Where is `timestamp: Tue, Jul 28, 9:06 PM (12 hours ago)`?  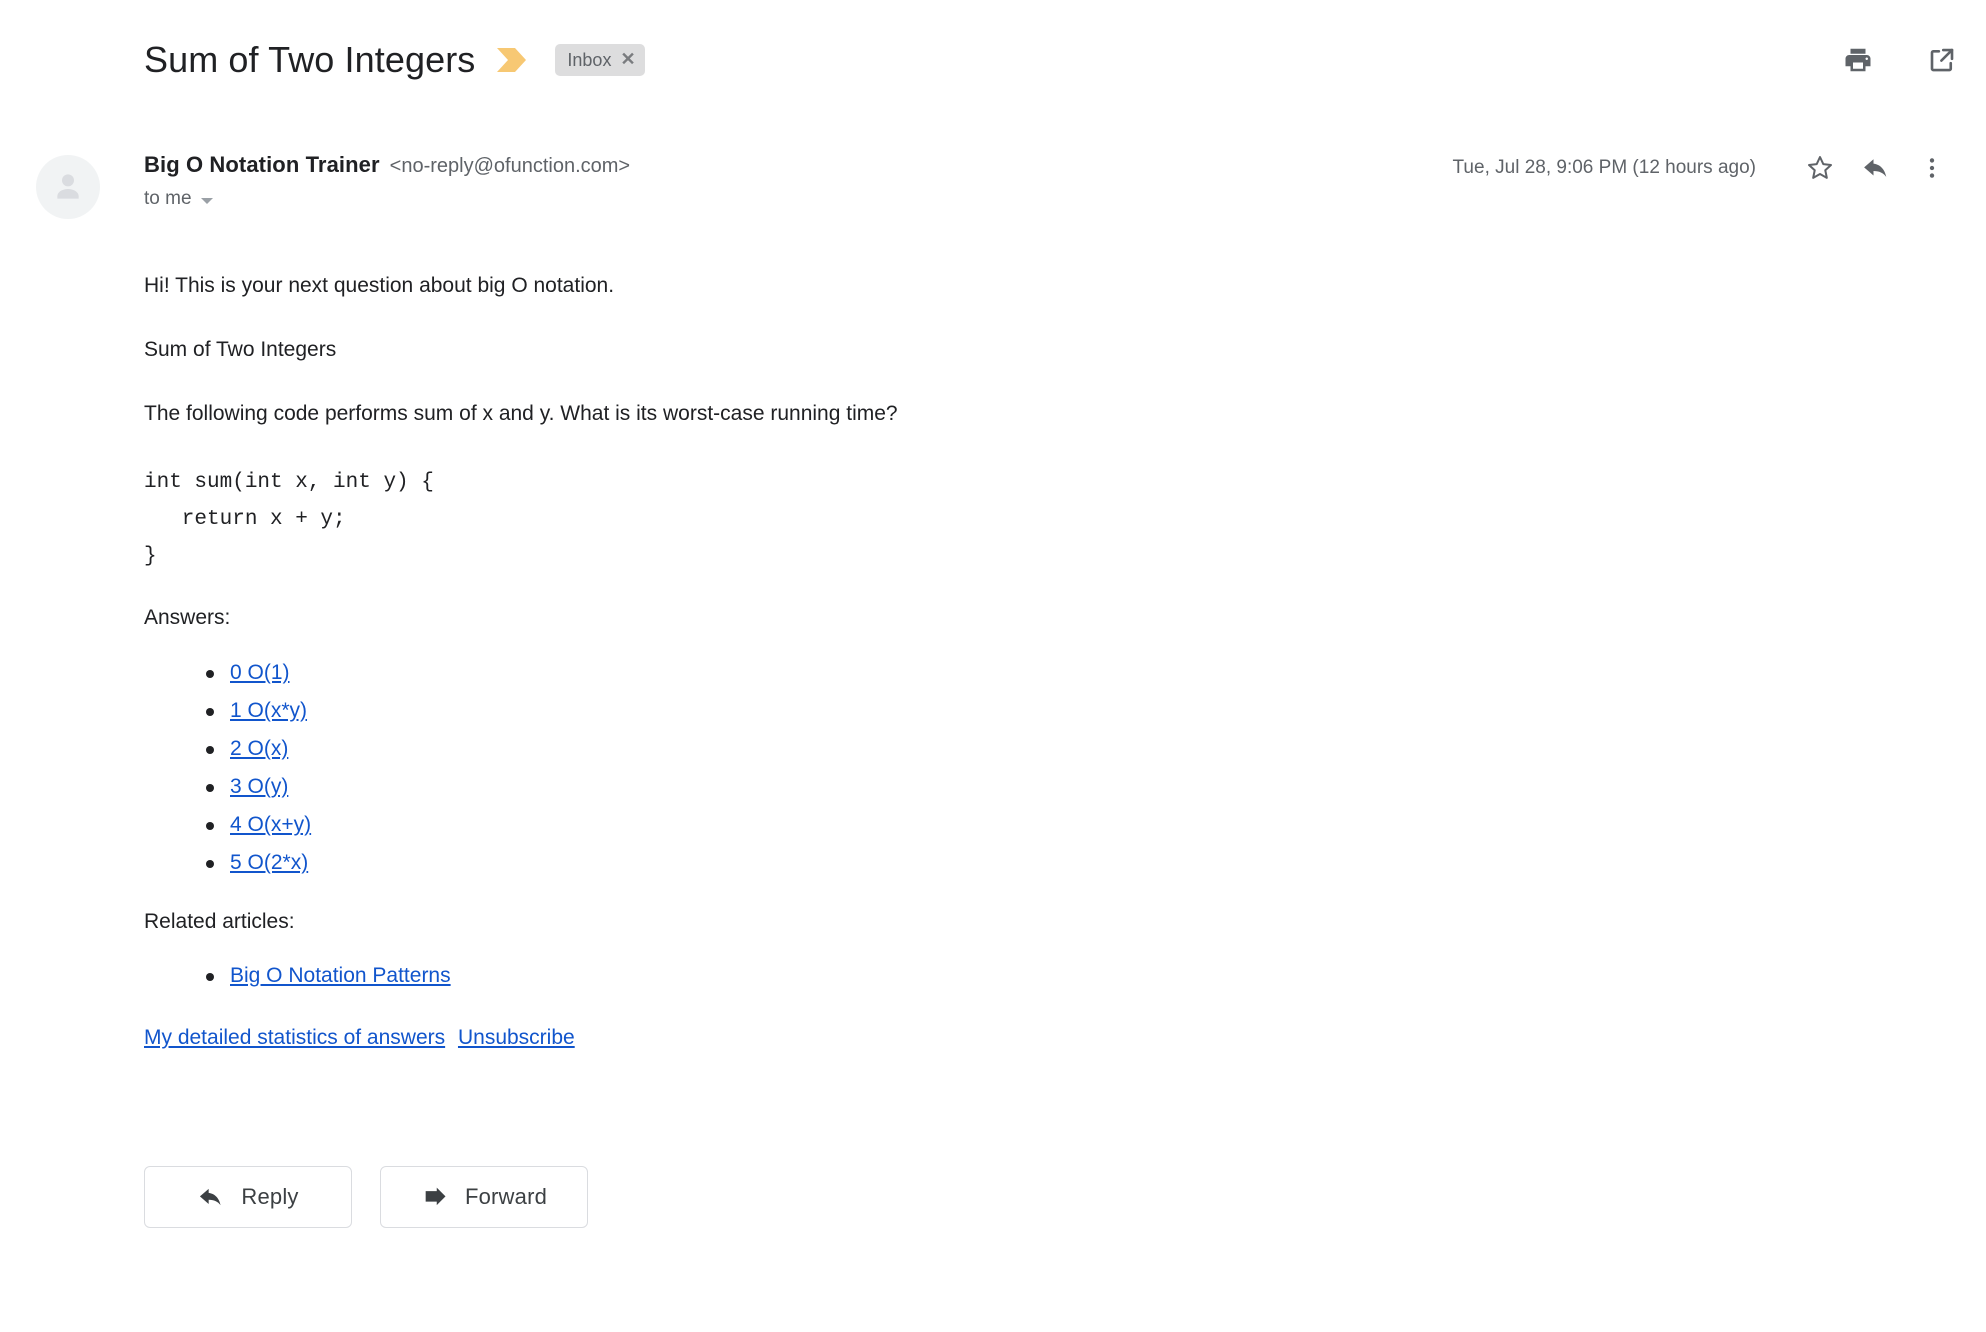 timestamp: Tue, Jul 28, 9:06 PM (12 hours ago) is located at coordinates (1604, 167).